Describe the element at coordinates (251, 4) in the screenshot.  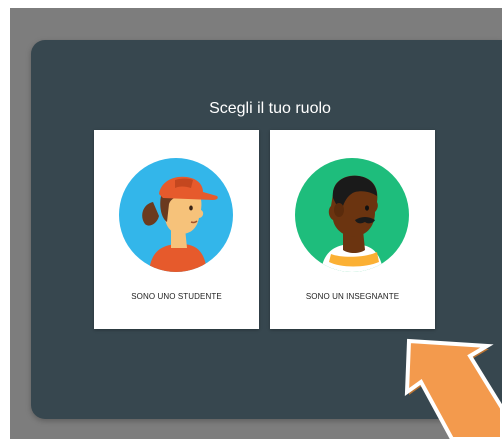
I see `page-top-edge` at that location.